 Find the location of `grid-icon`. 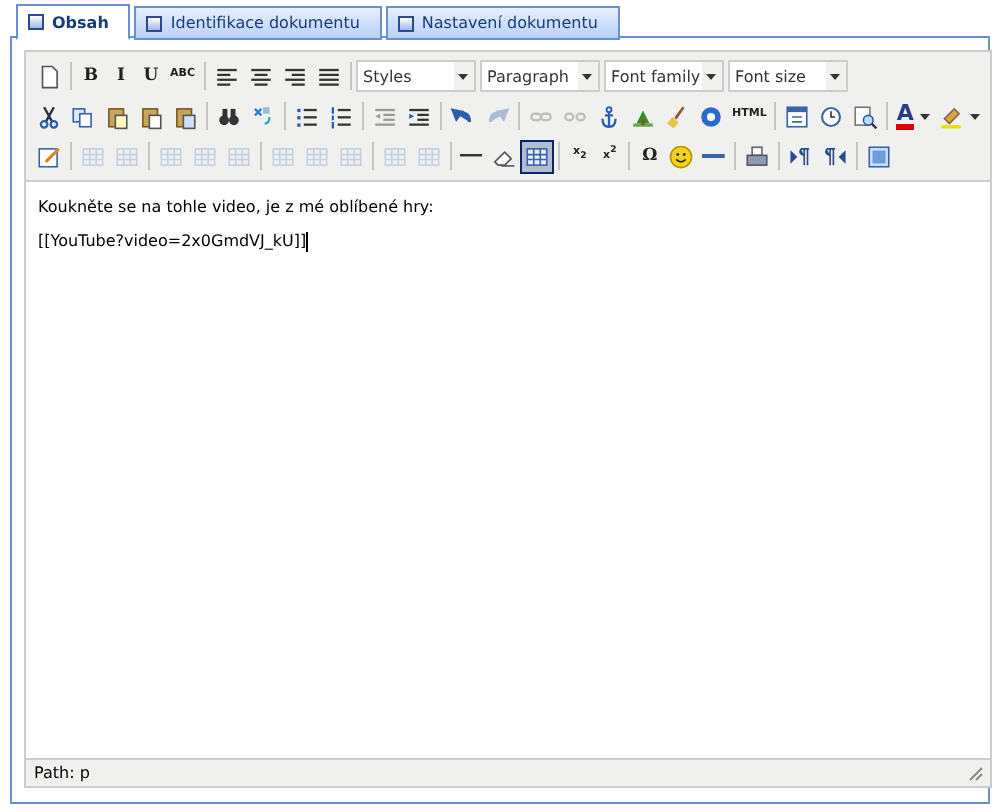

grid-icon is located at coordinates (537, 156).